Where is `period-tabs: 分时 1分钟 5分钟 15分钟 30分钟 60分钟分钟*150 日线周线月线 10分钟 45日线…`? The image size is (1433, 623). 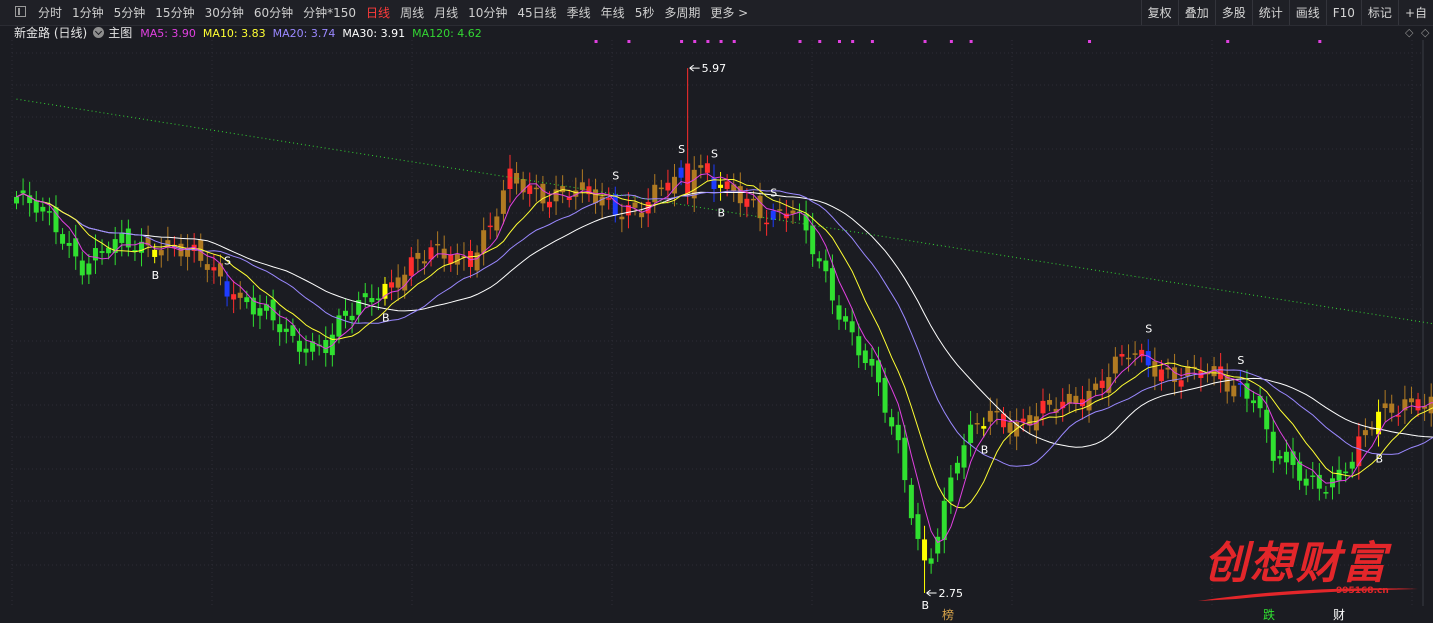 period-tabs: 分时 1分钟 5分钟 15分钟 30分钟 60分钟分钟*150 日线周线月线 10分钟 45日线… is located at coordinates (398, 12).